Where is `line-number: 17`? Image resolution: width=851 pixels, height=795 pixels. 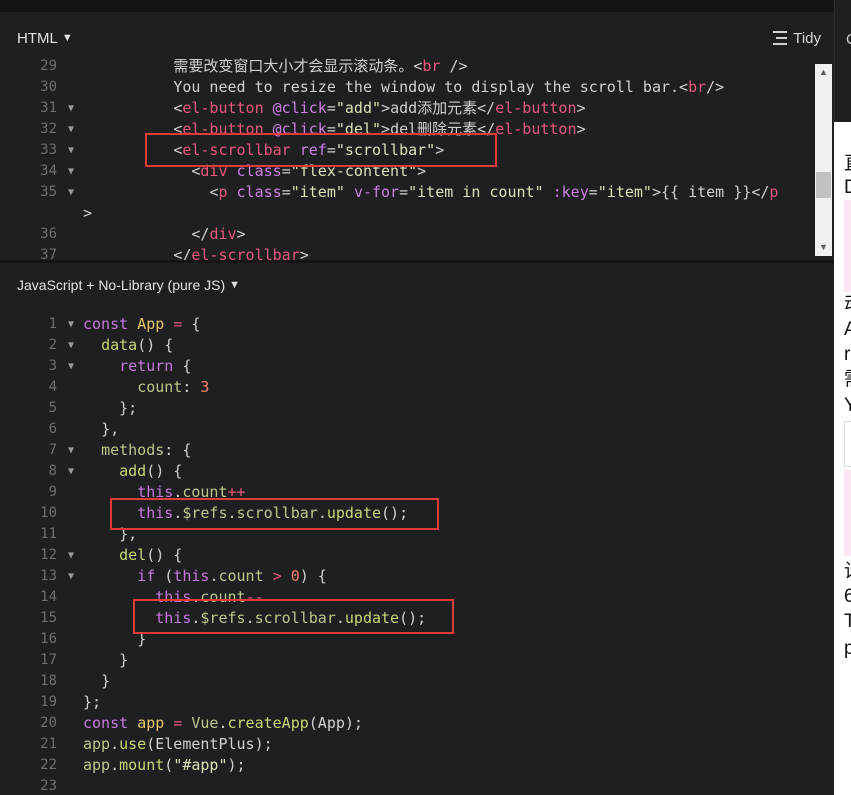
line-number: 17 is located at coordinates (48, 660).